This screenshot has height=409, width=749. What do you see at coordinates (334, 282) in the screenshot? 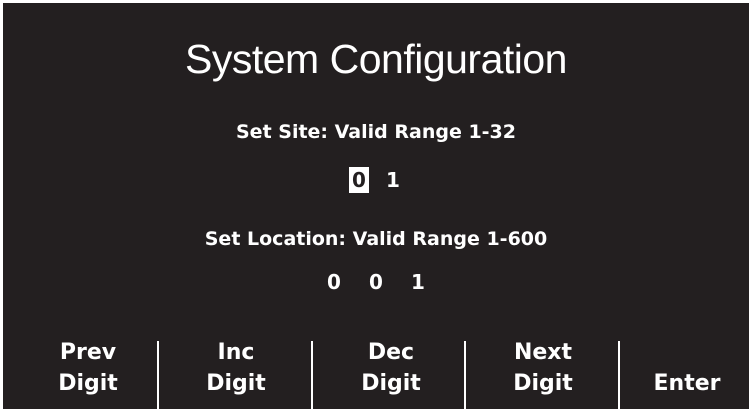
I see `location-digit-1: 0` at bounding box center [334, 282].